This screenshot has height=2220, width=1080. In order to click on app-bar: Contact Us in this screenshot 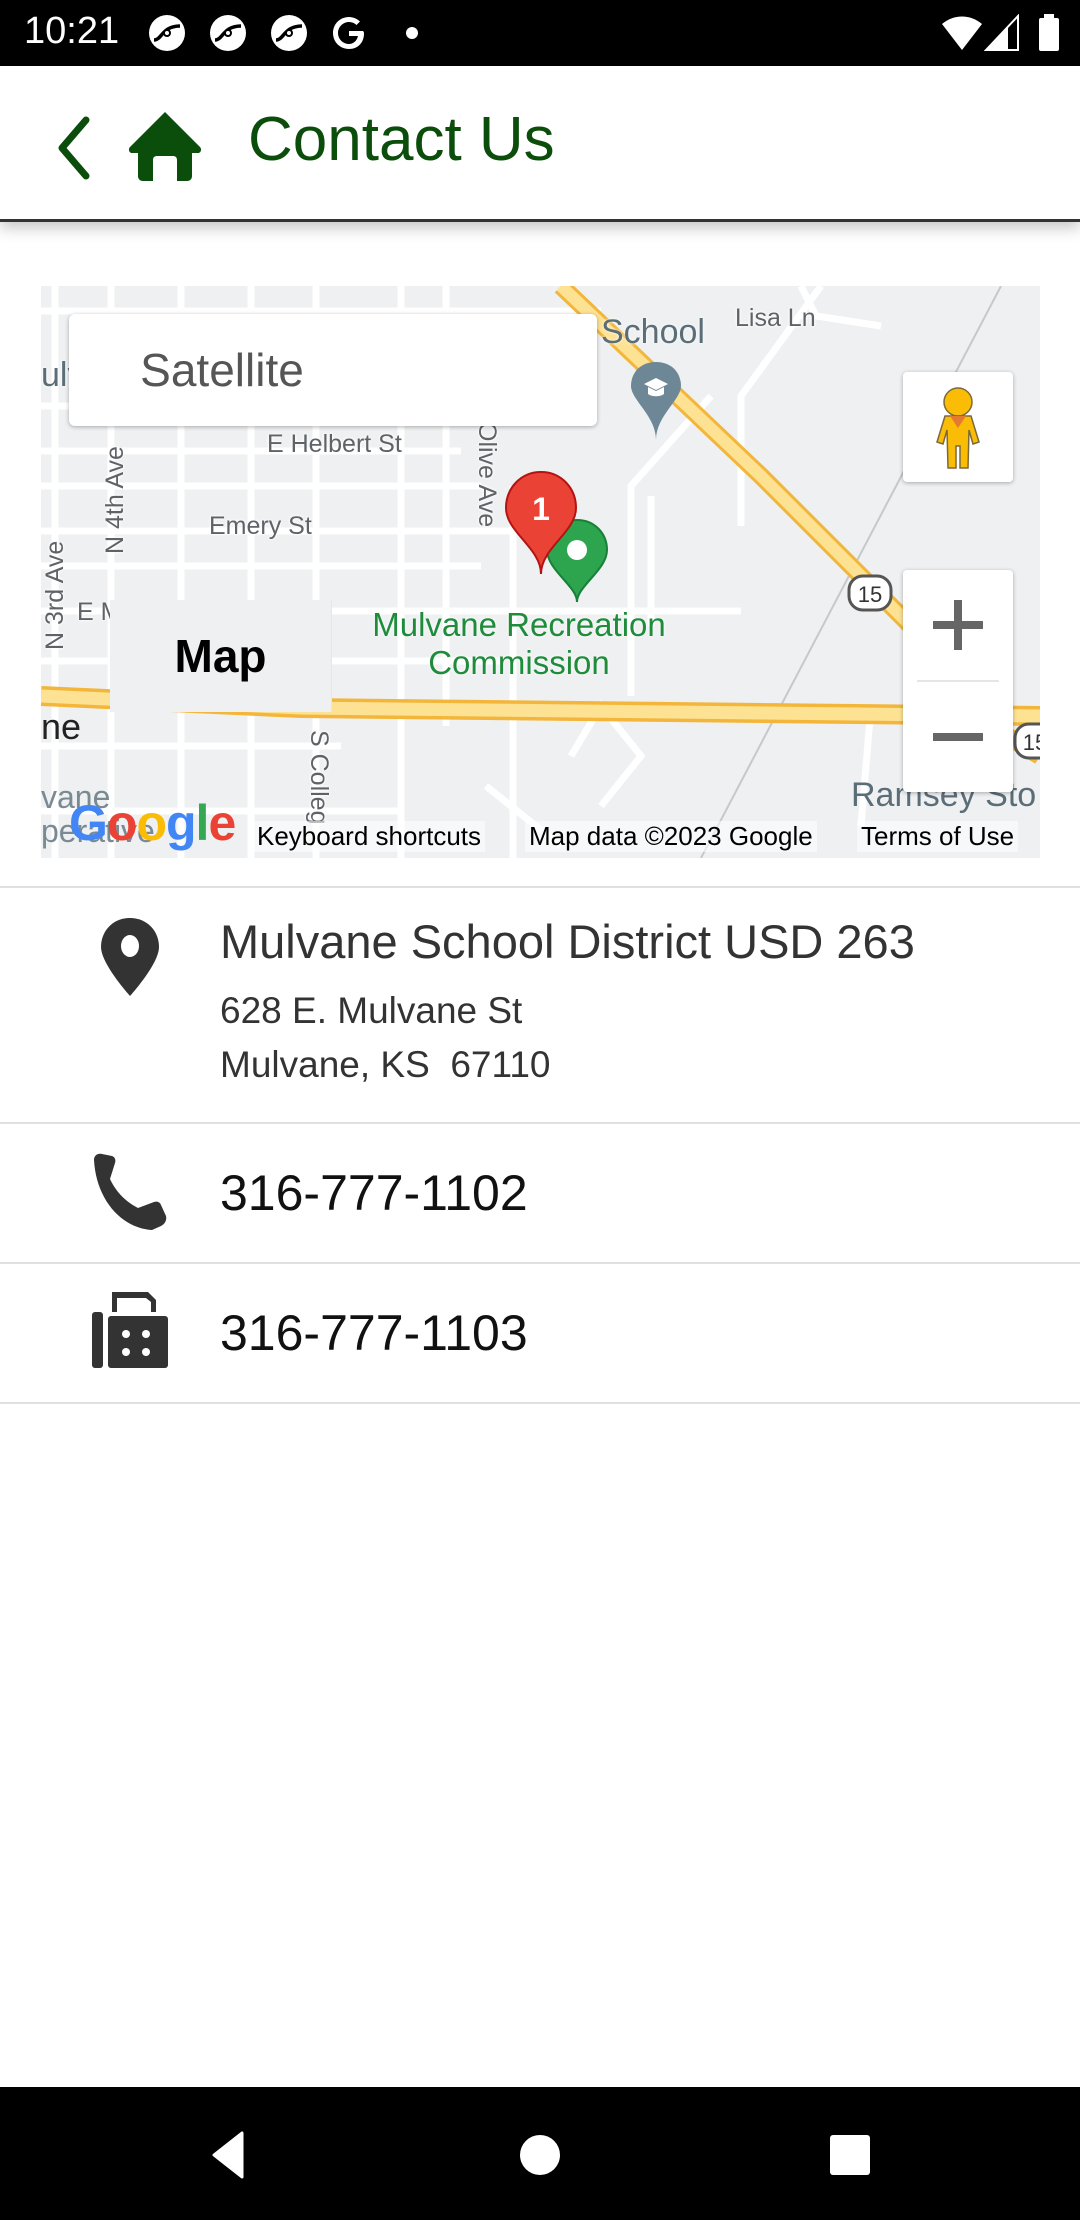, I will do `click(540, 144)`.